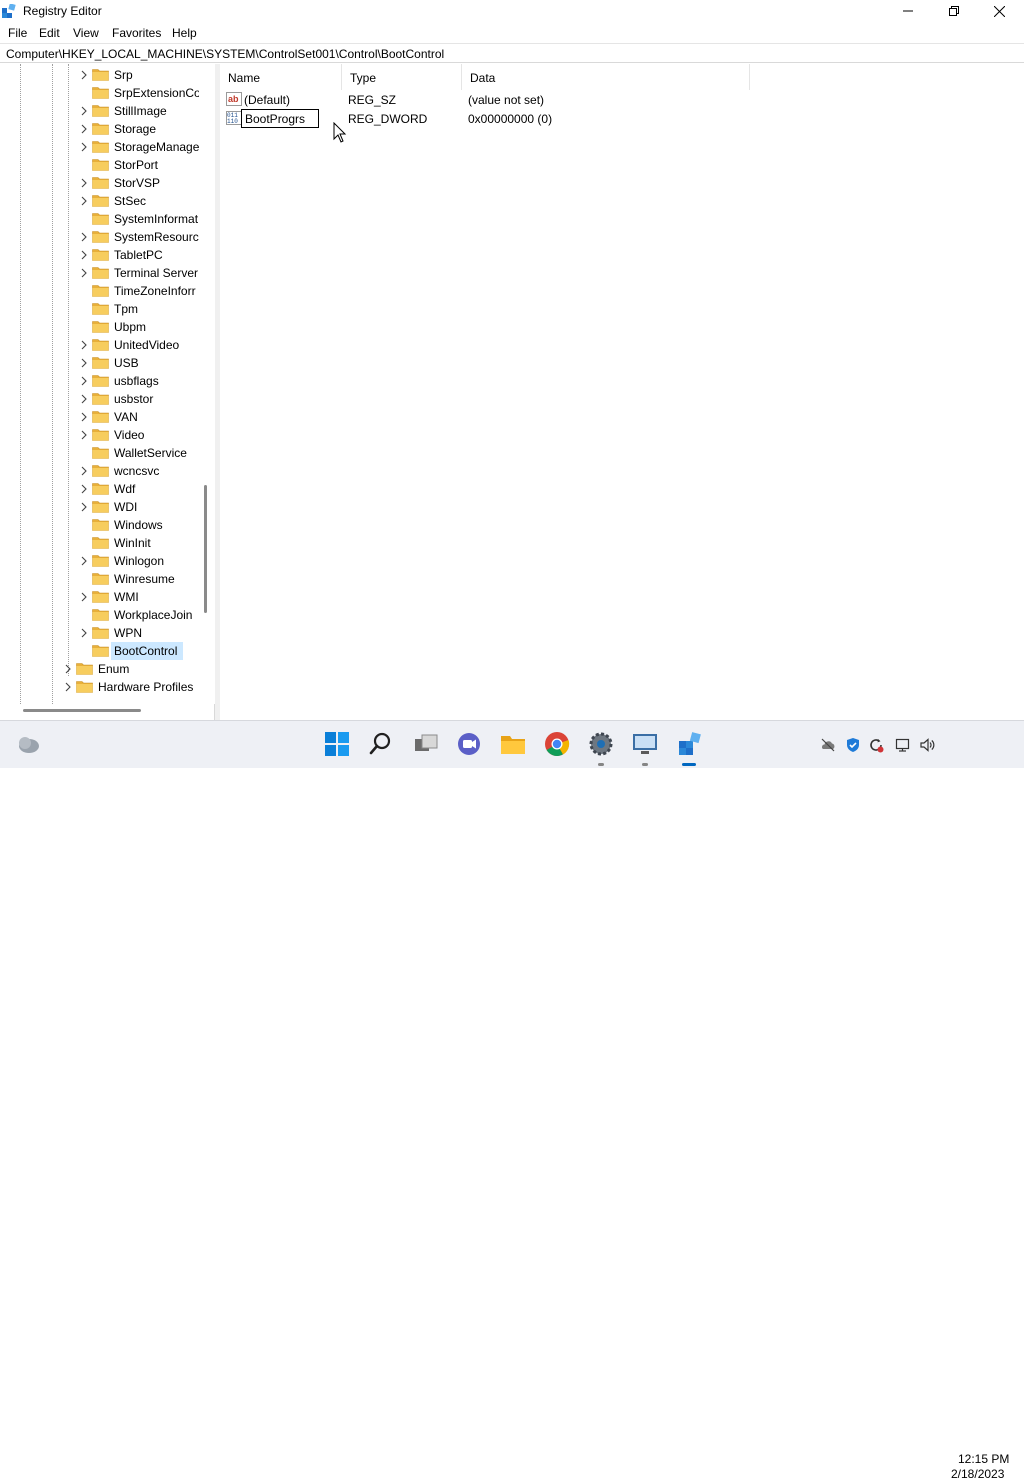 The height and width of the screenshot is (1481, 1024). What do you see at coordinates (82, 710) in the screenshot?
I see `tree-horizontal-scroll-thumb` at bounding box center [82, 710].